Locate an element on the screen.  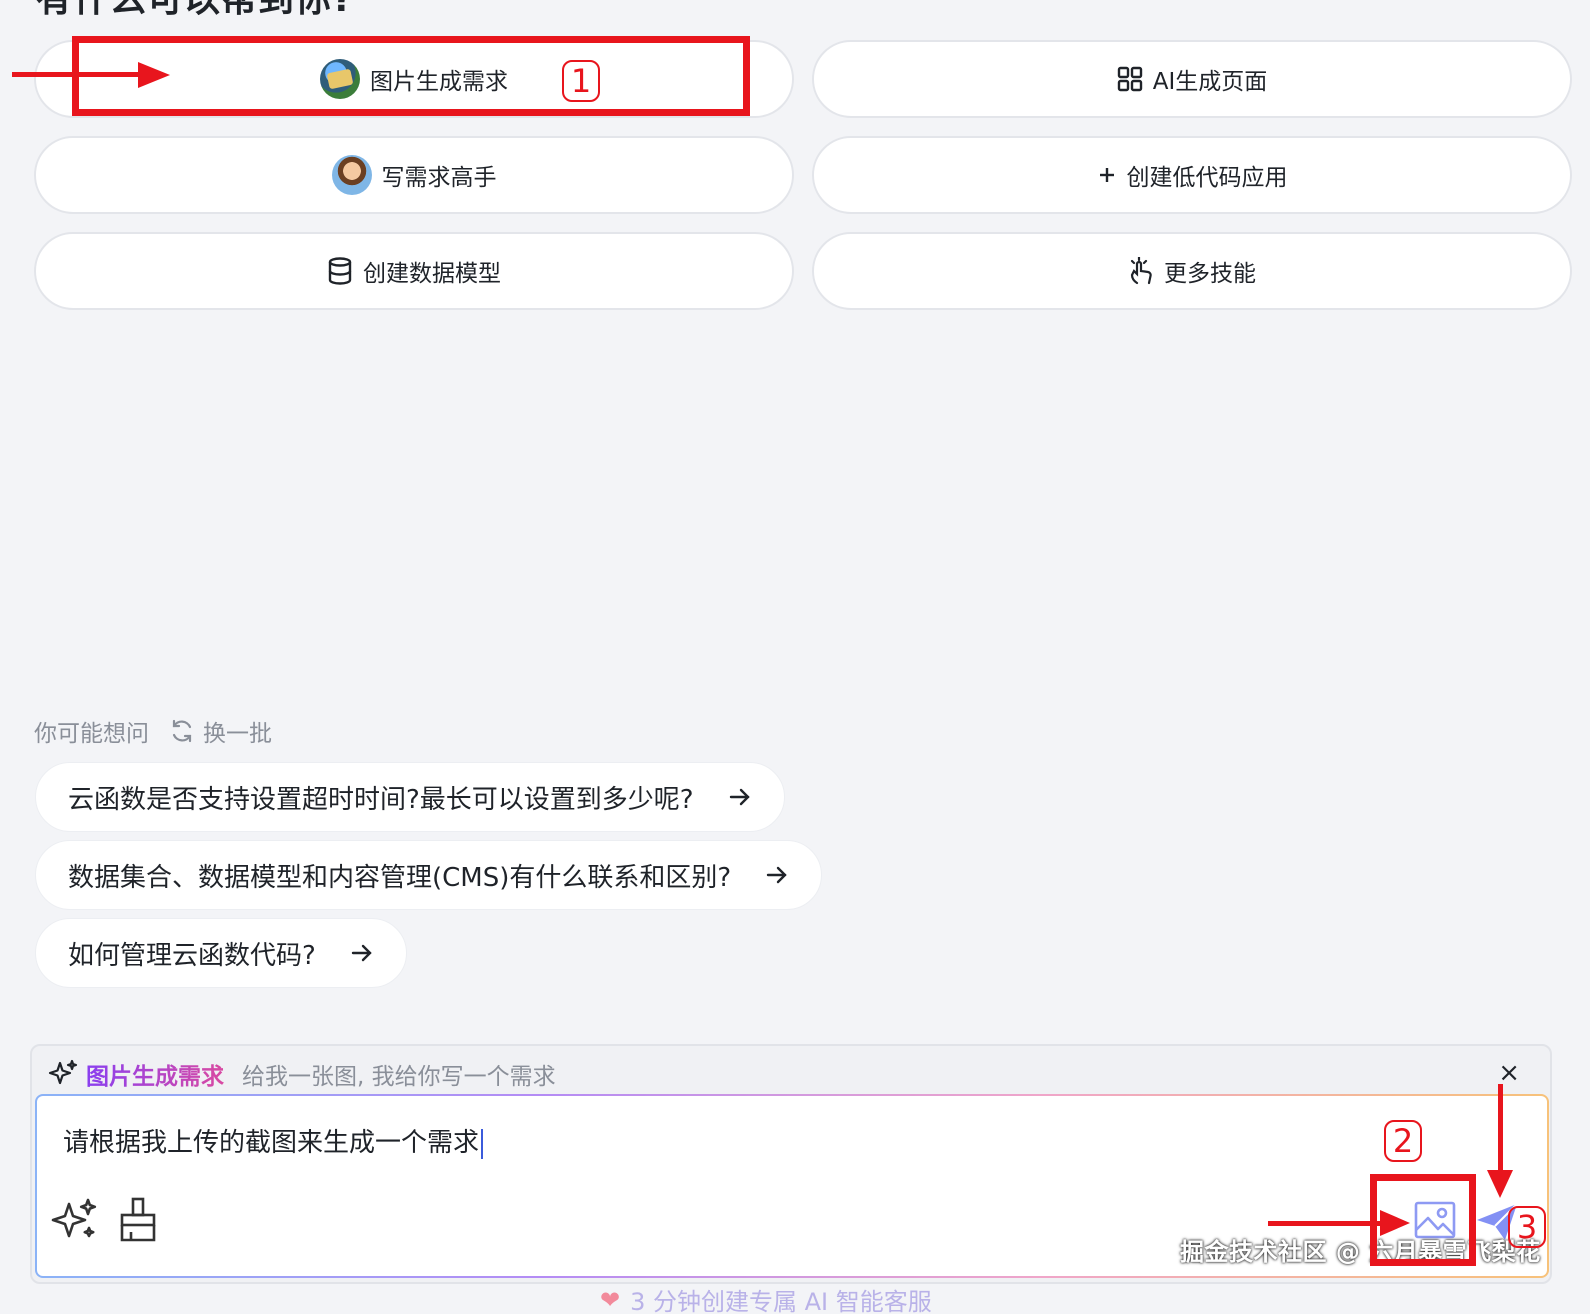
heart-icon: ❤ is located at coordinates (610, 1299).